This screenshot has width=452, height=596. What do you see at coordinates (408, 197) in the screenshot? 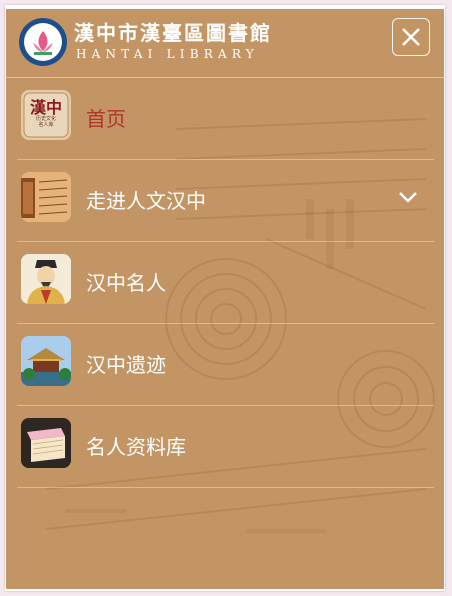
I see `chevron-down-icon` at bounding box center [408, 197].